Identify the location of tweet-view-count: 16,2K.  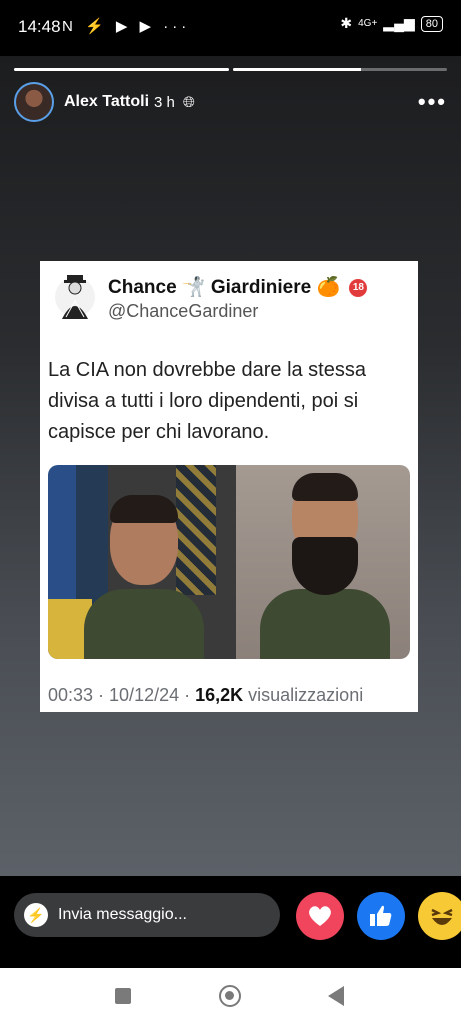
(219, 695).